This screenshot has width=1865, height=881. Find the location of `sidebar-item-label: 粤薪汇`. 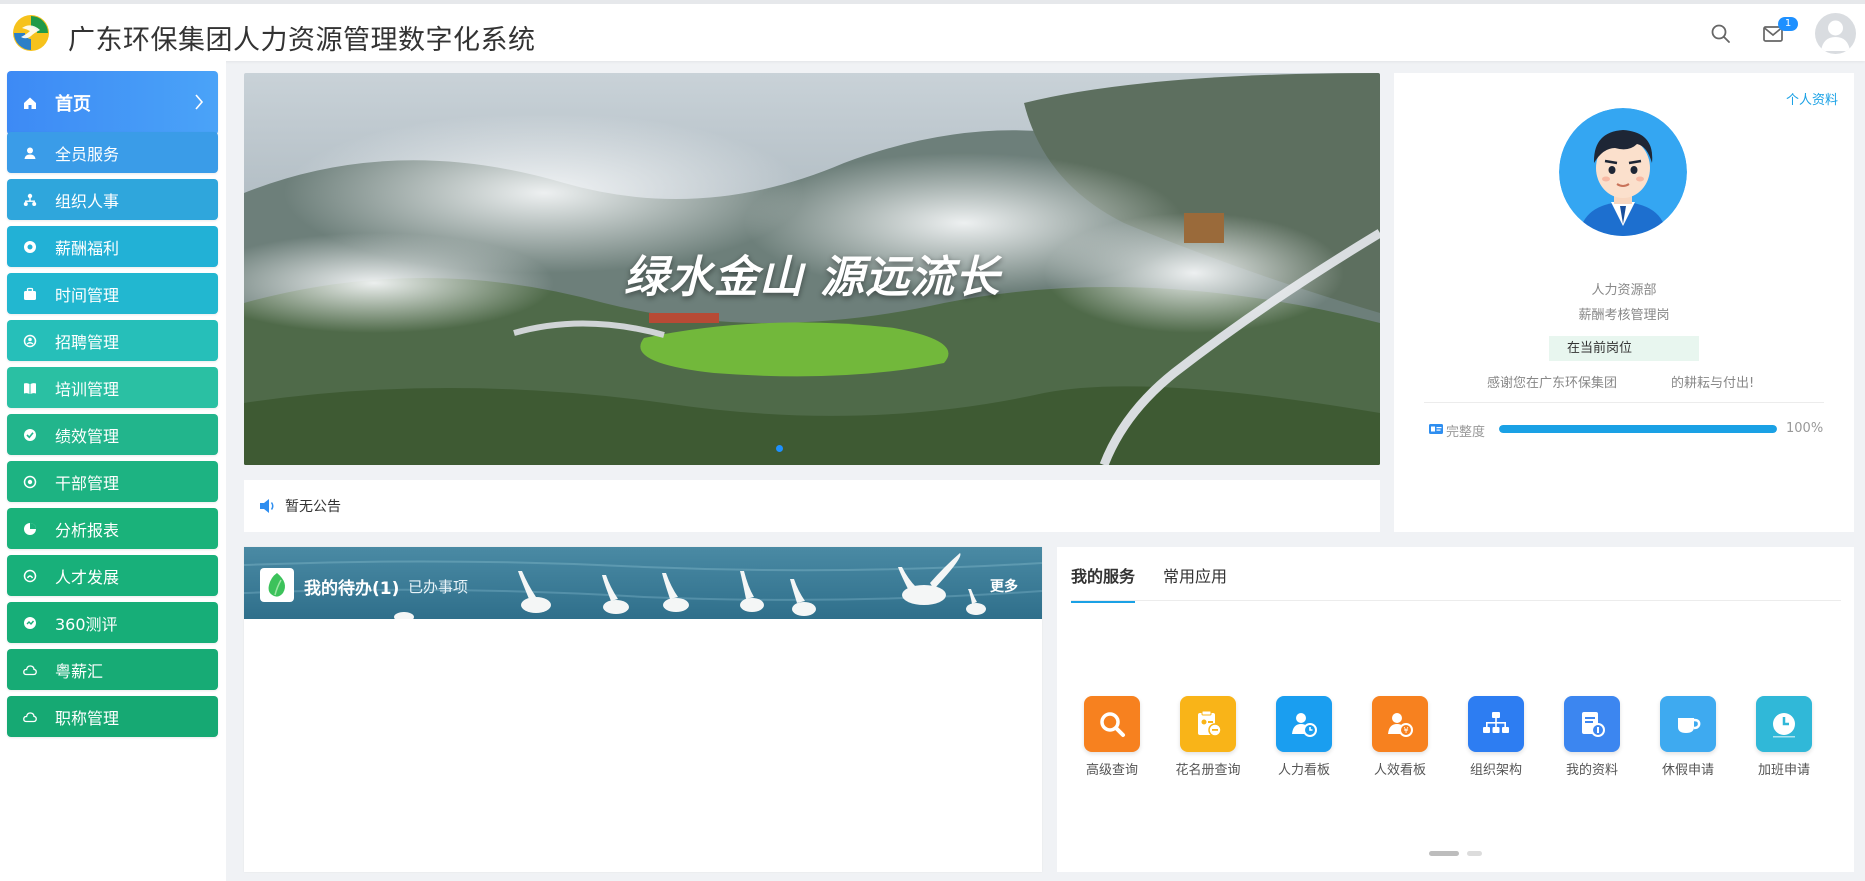

sidebar-item-label: 粤薪汇 is located at coordinates (79, 671).